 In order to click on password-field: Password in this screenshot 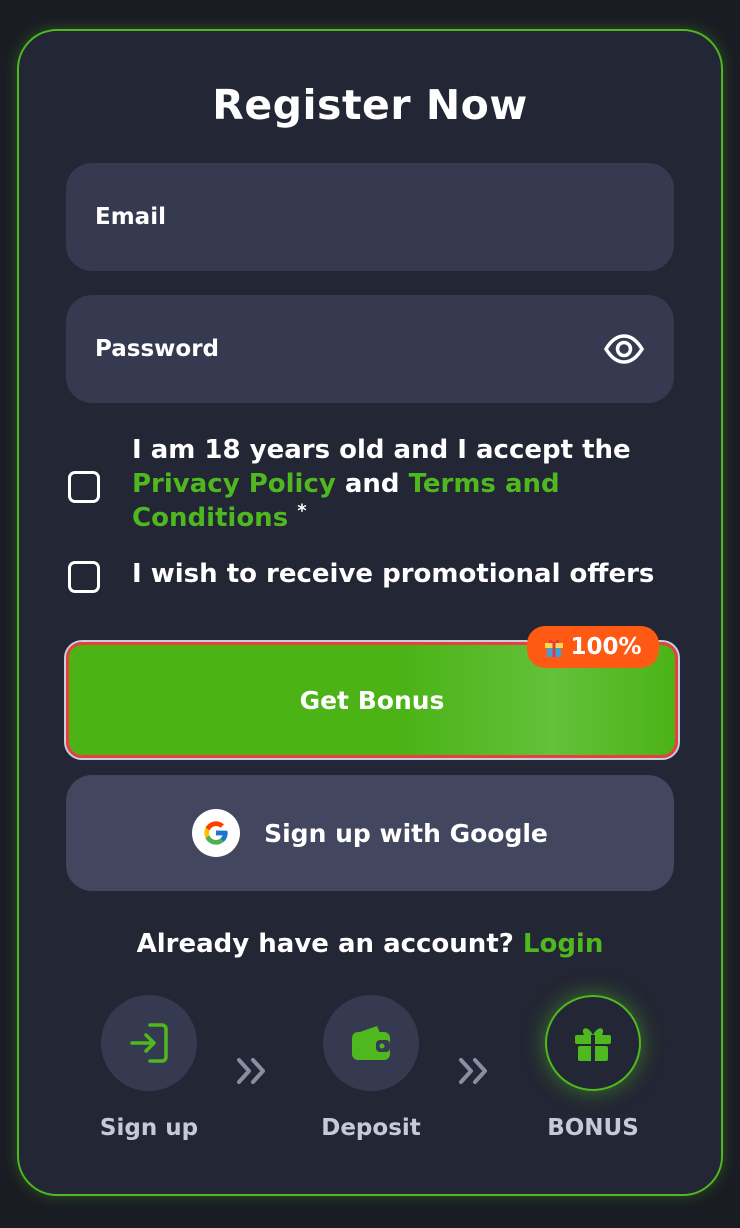, I will do `click(370, 349)`.